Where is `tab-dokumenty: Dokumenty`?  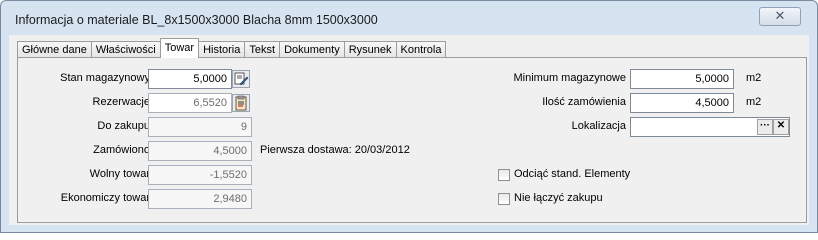
tab-dokumenty: Dokumenty is located at coordinates (312, 49).